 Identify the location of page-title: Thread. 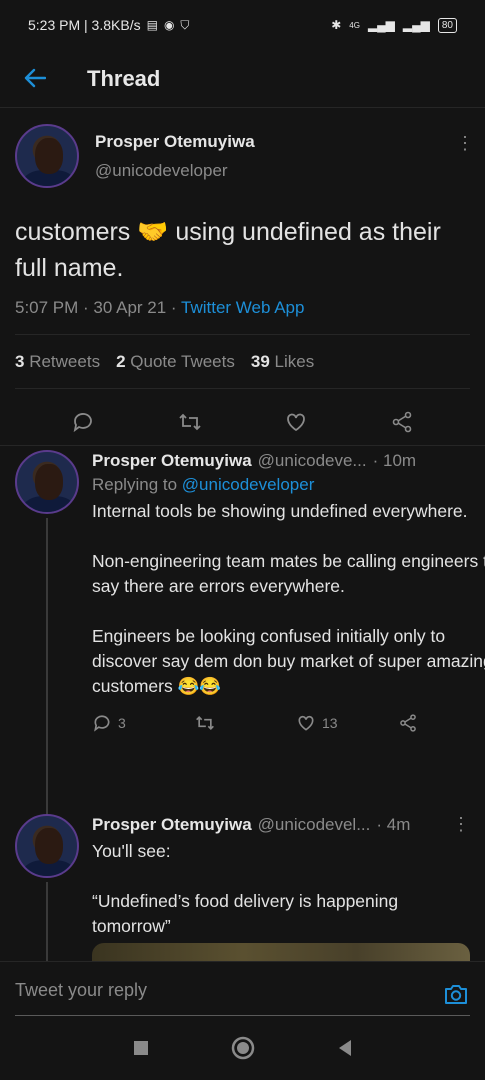
(124, 78).